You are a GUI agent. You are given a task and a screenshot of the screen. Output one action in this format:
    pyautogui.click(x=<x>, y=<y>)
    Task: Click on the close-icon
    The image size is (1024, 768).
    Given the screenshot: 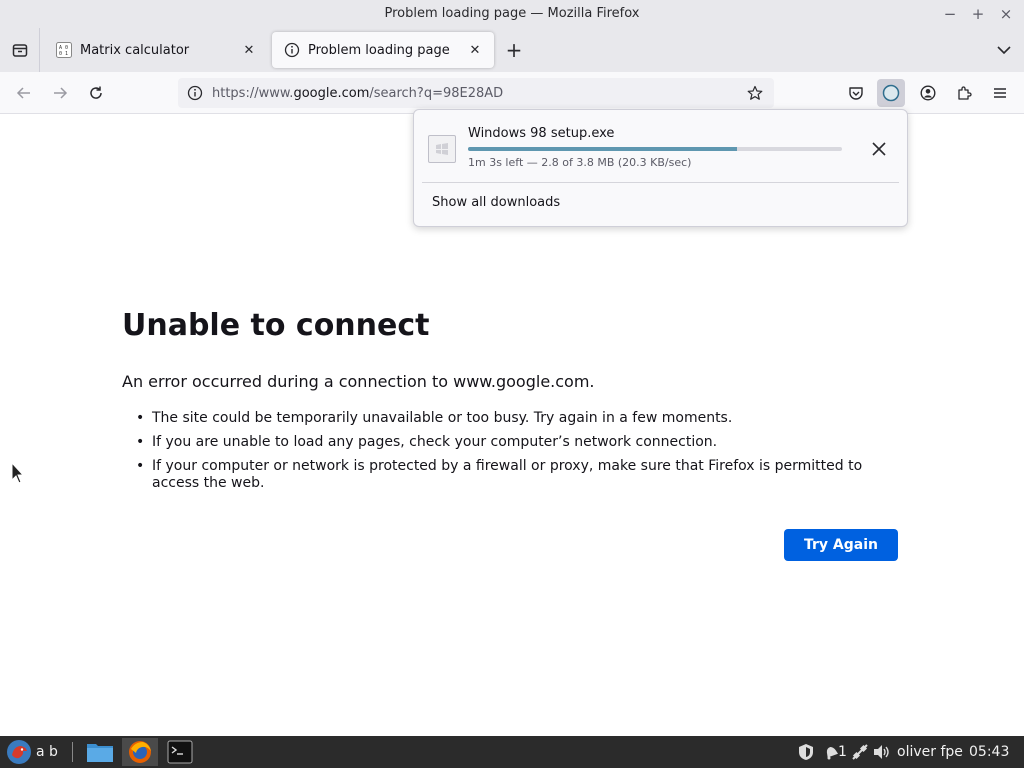 What is the action you would take?
    pyautogui.click(x=879, y=149)
    